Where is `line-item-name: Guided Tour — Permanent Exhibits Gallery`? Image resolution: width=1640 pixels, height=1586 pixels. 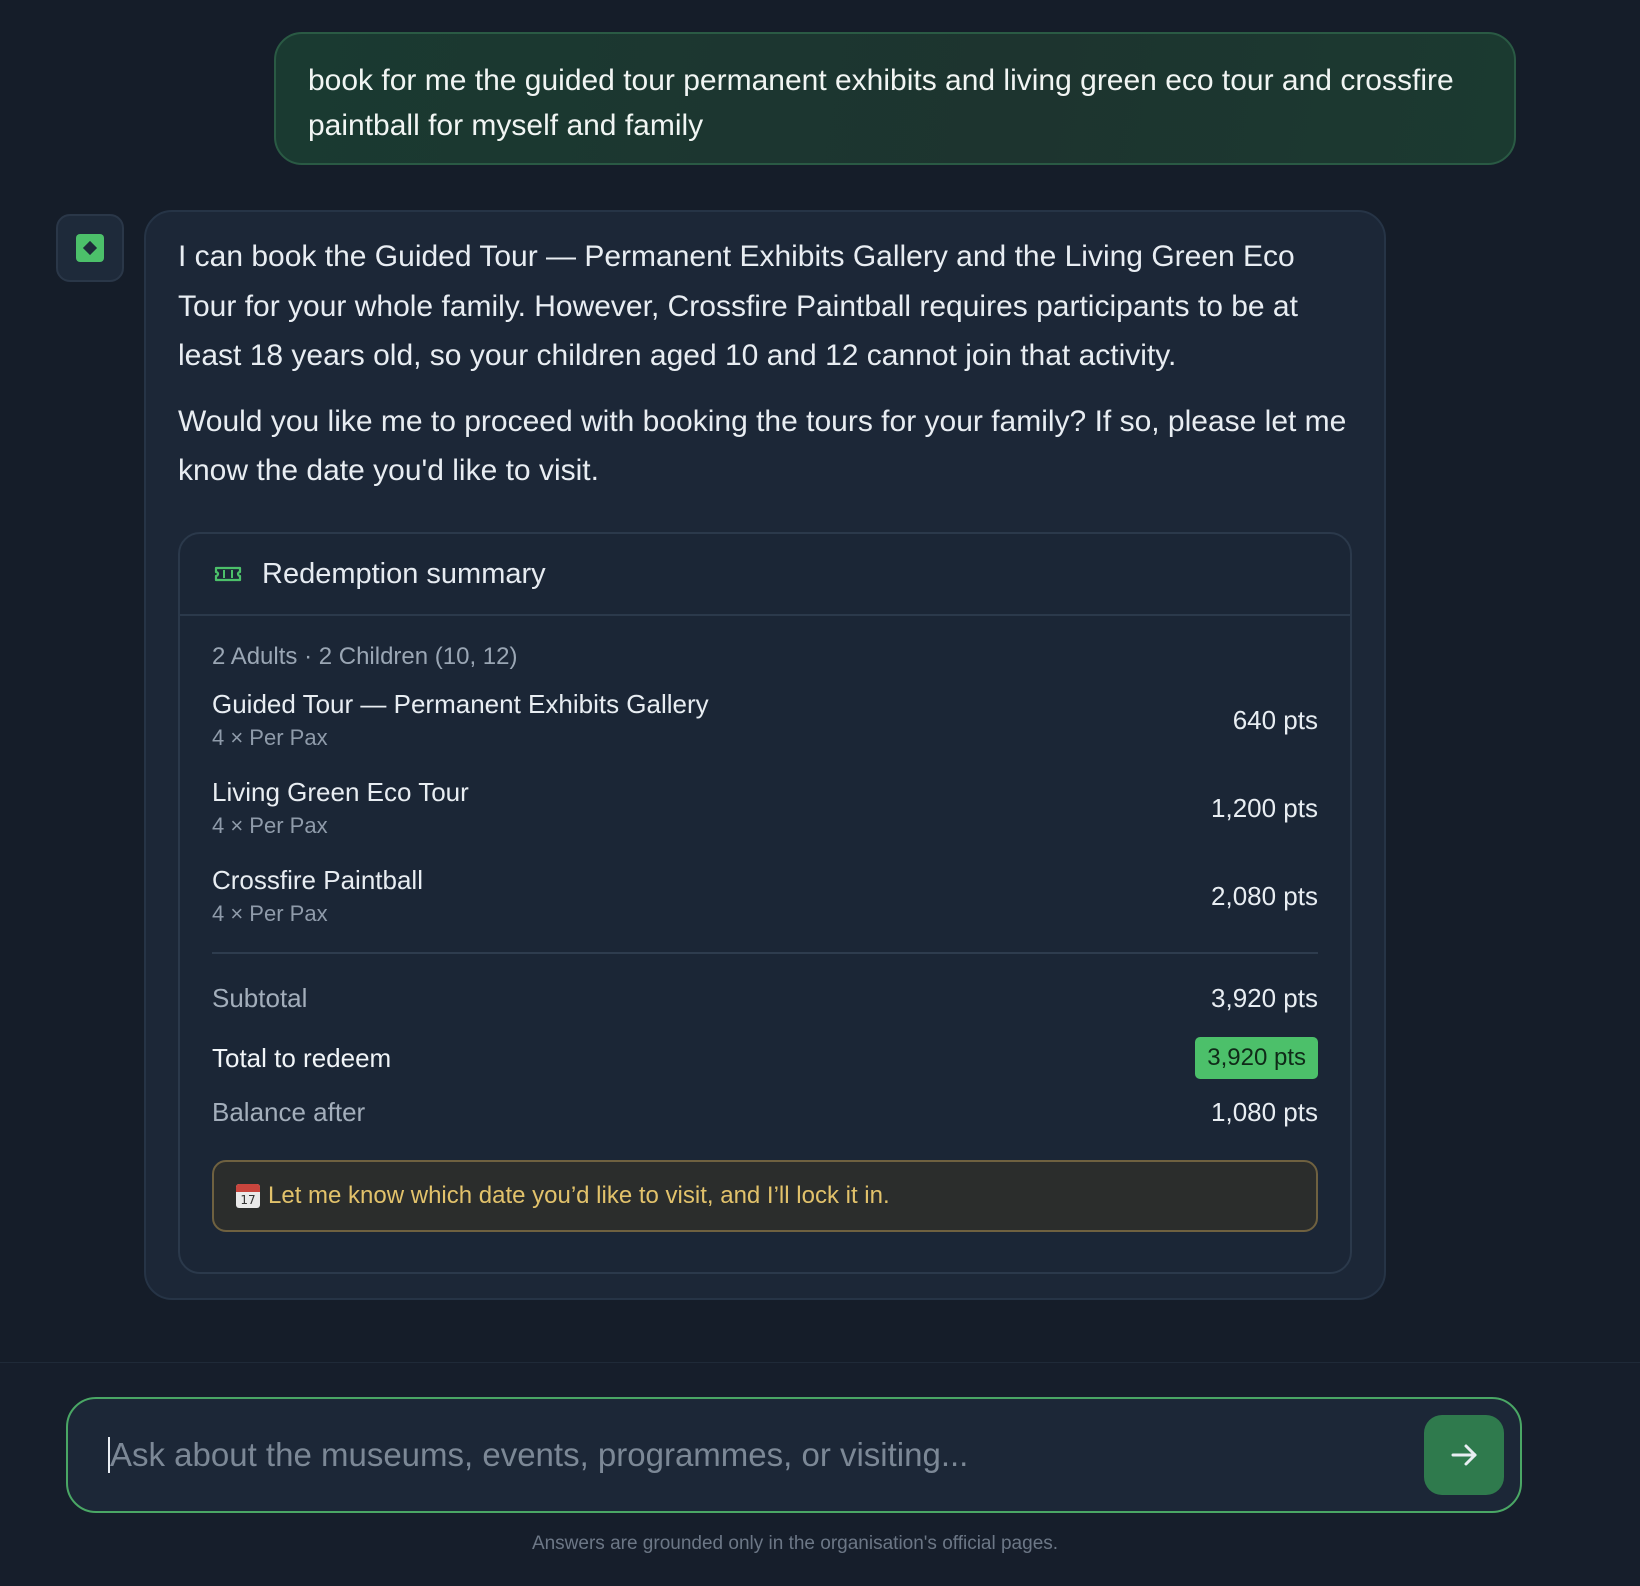
line-item-name: Guided Tour — Permanent Exhibits Gallery is located at coordinates (460, 704).